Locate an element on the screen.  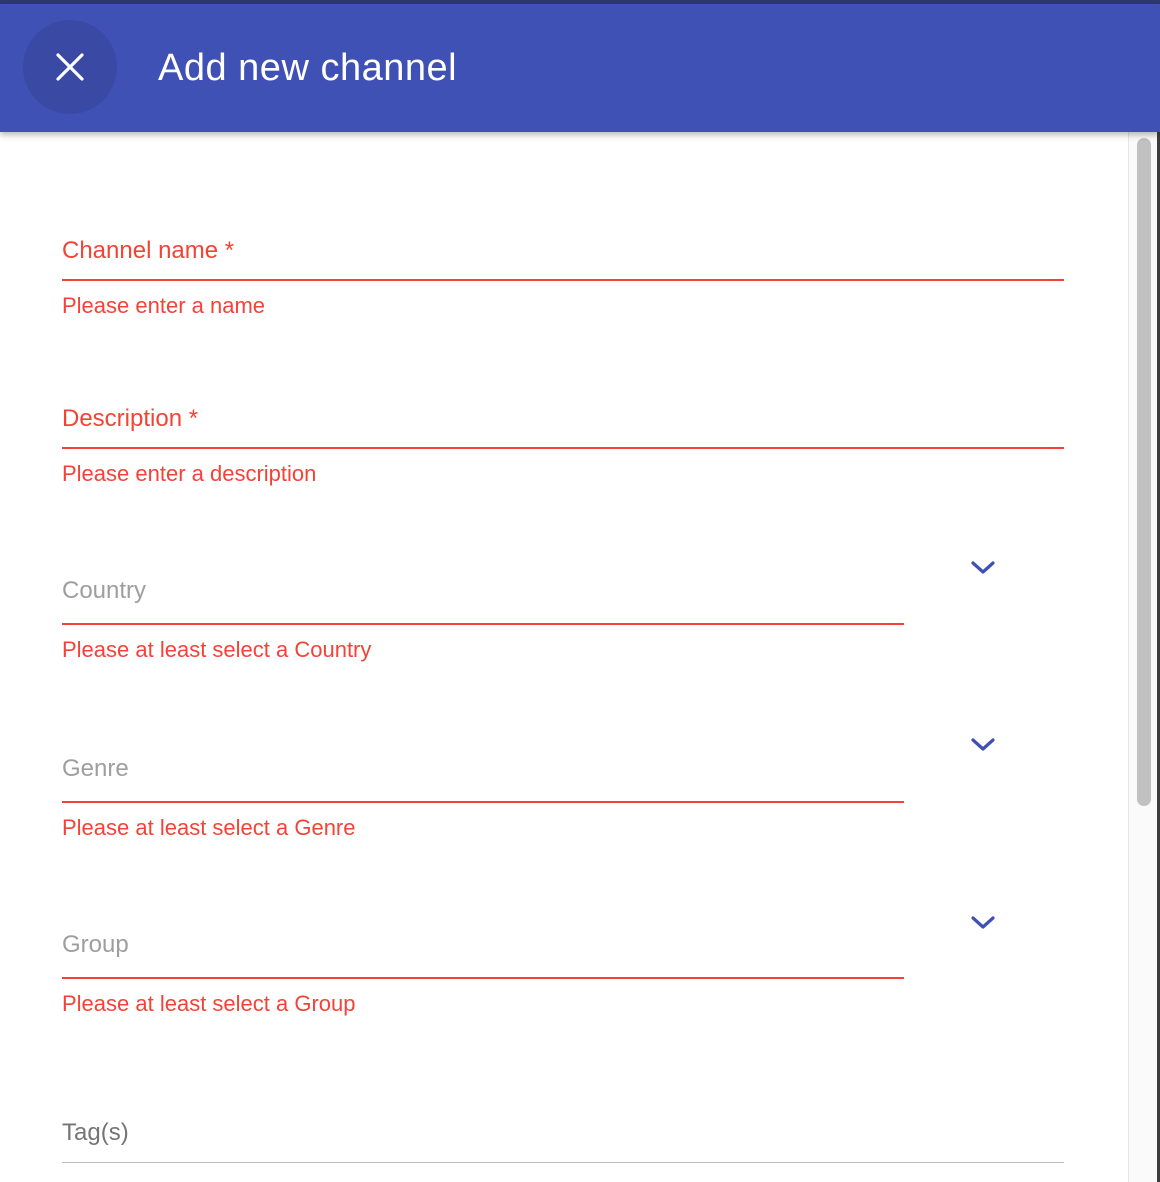
channel-name-label: Channel name * is located at coordinates (148, 250).